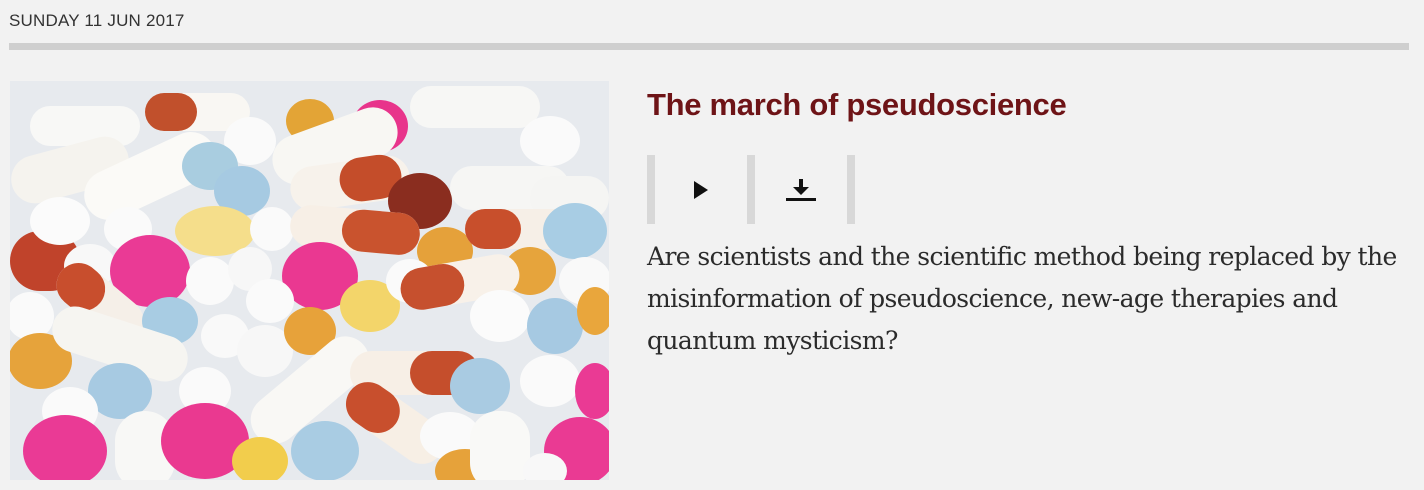  I want to click on play-button, so click(701, 189).